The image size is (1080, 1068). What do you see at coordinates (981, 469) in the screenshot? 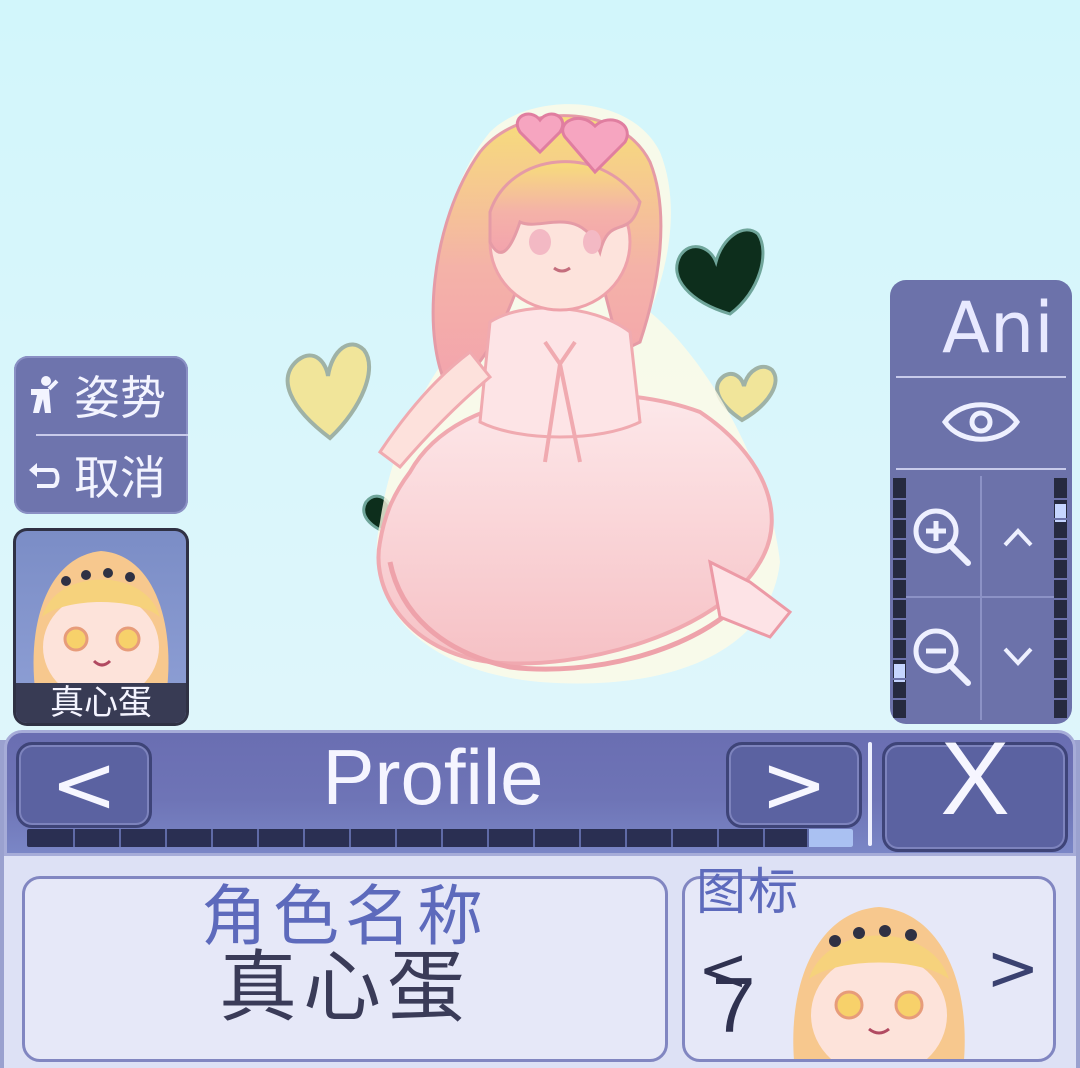
I see `right-panel-divider-mid` at bounding box center [981, 469].